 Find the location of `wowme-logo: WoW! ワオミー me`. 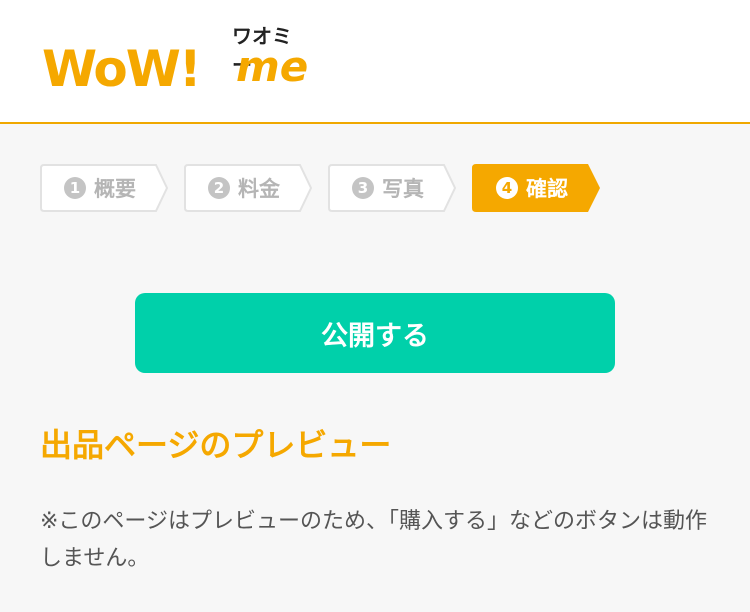

wowme-logo: WoW! ワオミー me is located at coordinates (175, 57).